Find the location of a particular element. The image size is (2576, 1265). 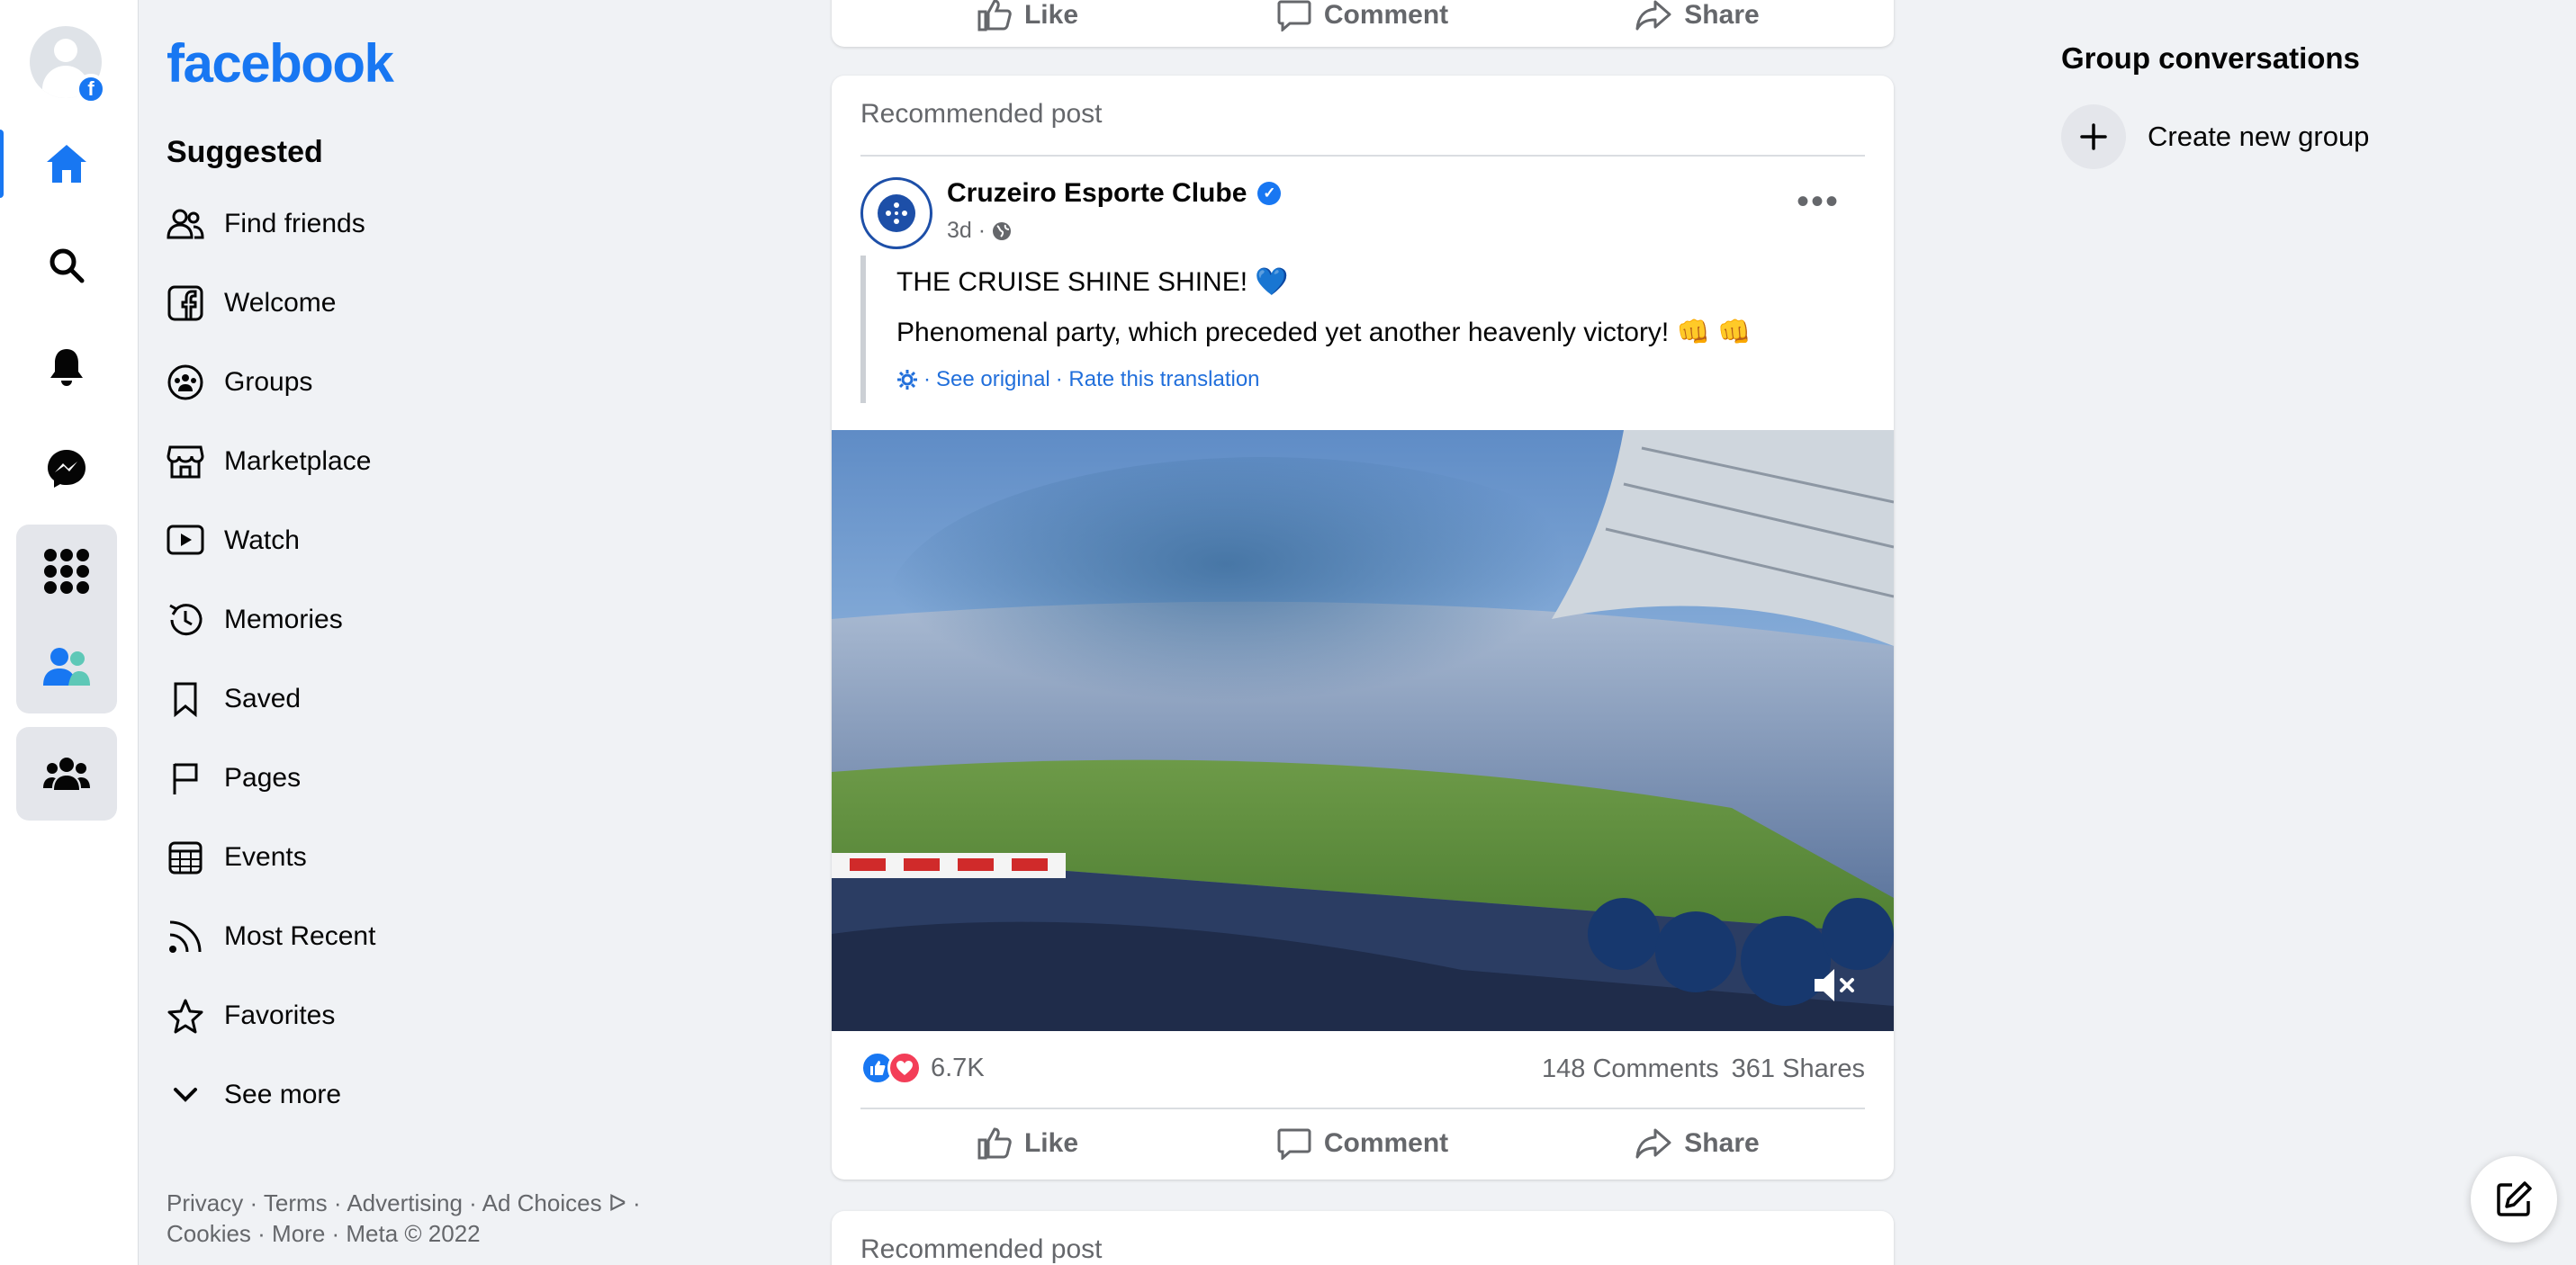

nav-item-groups: Groups is located at coordinates (419, 383).